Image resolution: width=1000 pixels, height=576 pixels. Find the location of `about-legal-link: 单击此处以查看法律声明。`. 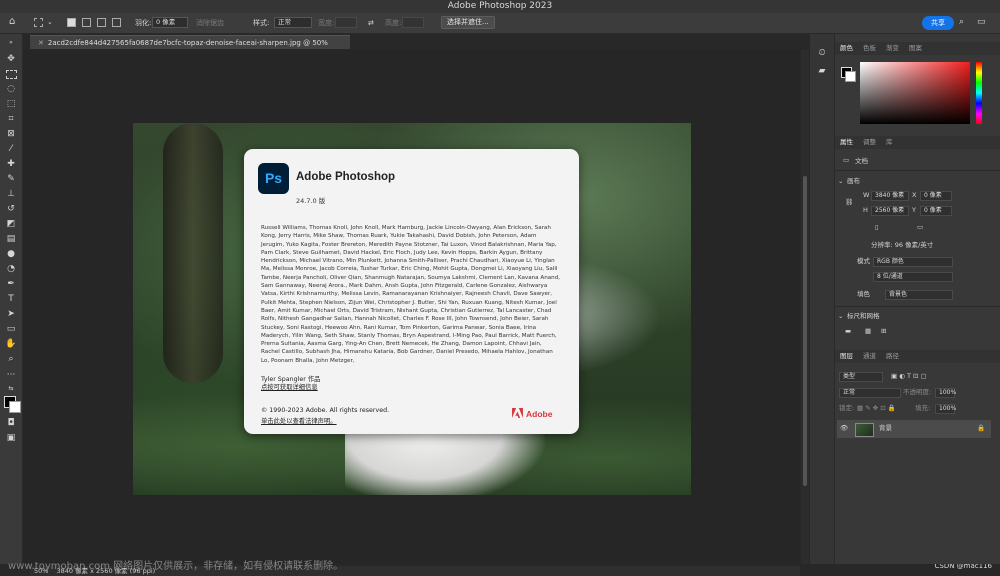

about-legal-link: 单击此处以查看法律声明。 is located at coordinates (299, 420).